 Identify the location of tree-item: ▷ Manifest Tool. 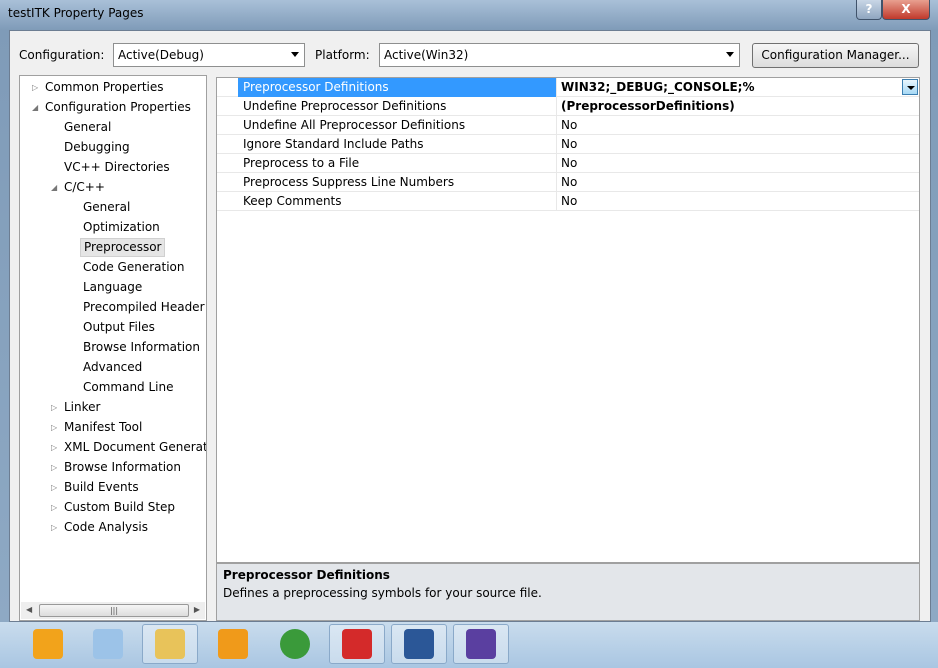
(113, 427).